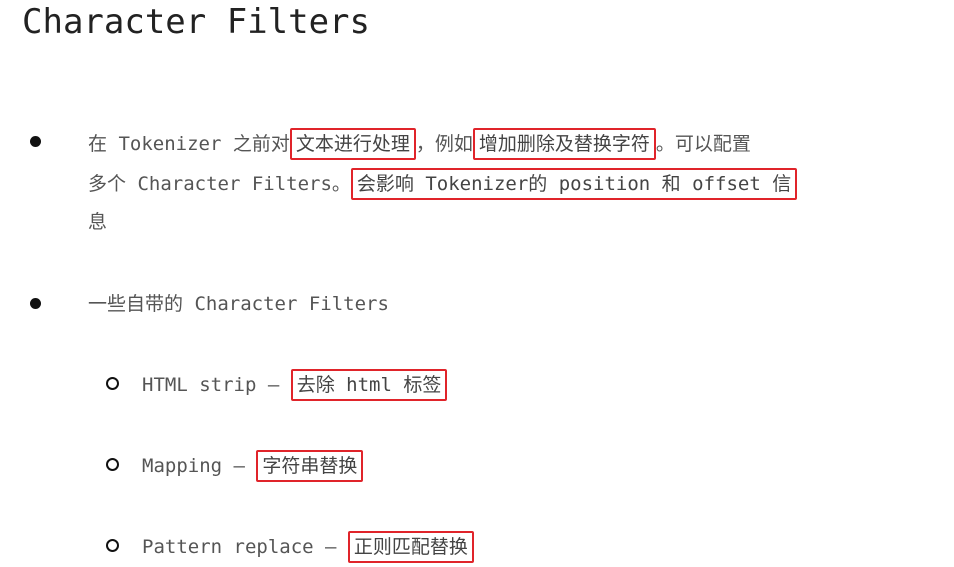  Describe the element at coordinates (98, 222) in the screenshot. I see `bullet-1-line-3: 息` at that location.